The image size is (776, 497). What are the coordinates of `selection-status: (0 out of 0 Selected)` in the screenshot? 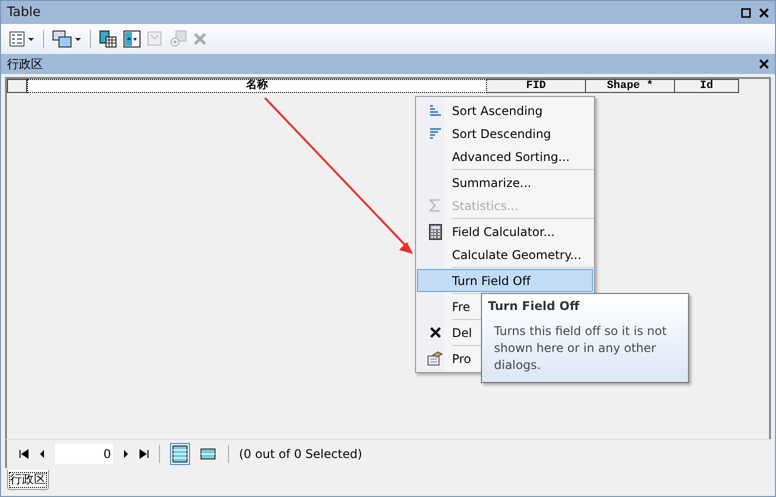 It's located at (300, 454).